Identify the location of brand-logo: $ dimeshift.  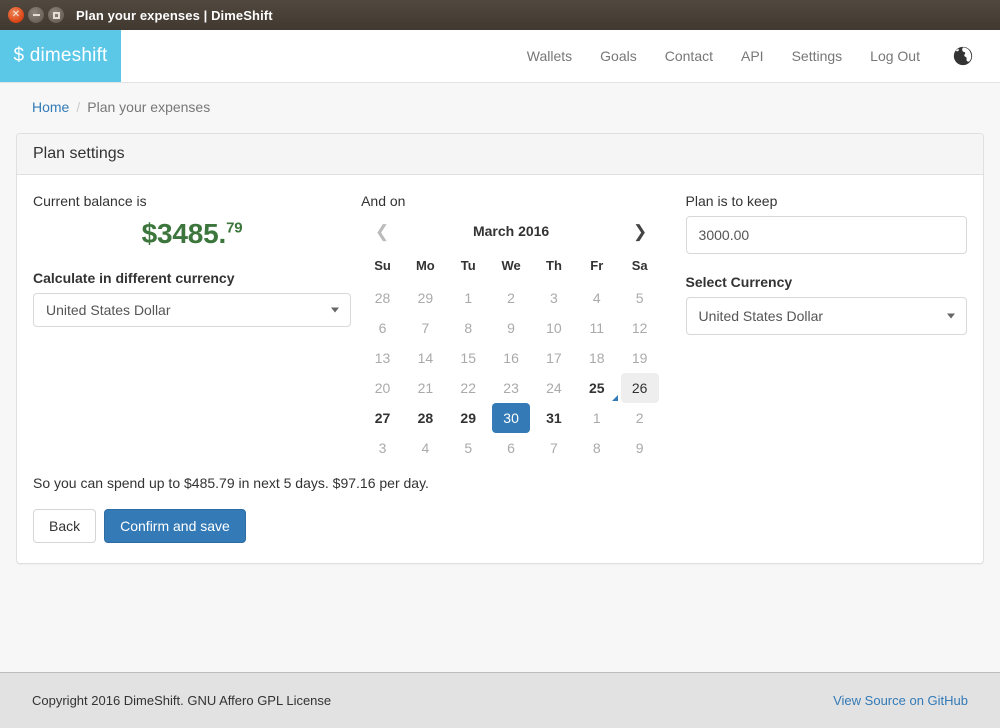
(60, 56).